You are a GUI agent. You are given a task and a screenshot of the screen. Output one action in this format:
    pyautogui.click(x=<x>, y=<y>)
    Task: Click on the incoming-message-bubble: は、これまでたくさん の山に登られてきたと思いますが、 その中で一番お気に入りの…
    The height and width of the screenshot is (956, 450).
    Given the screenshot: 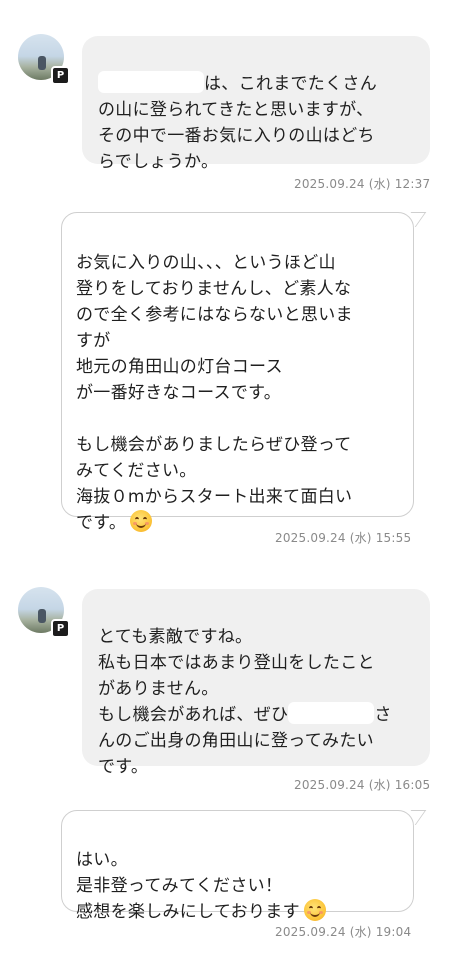 What is the action you would take?
    pyautogui.click(x=256, y=104)
    